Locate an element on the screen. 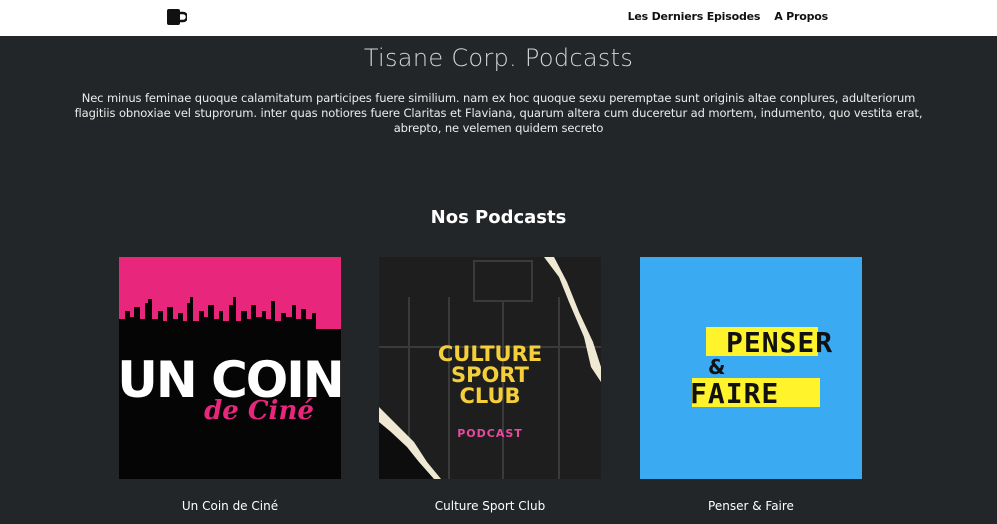 This screenshot has height=524, width=997. podcast-card-penser-et-faire: PENSER & FAIRE Penser & Faire is located at coordinates (751, 385).